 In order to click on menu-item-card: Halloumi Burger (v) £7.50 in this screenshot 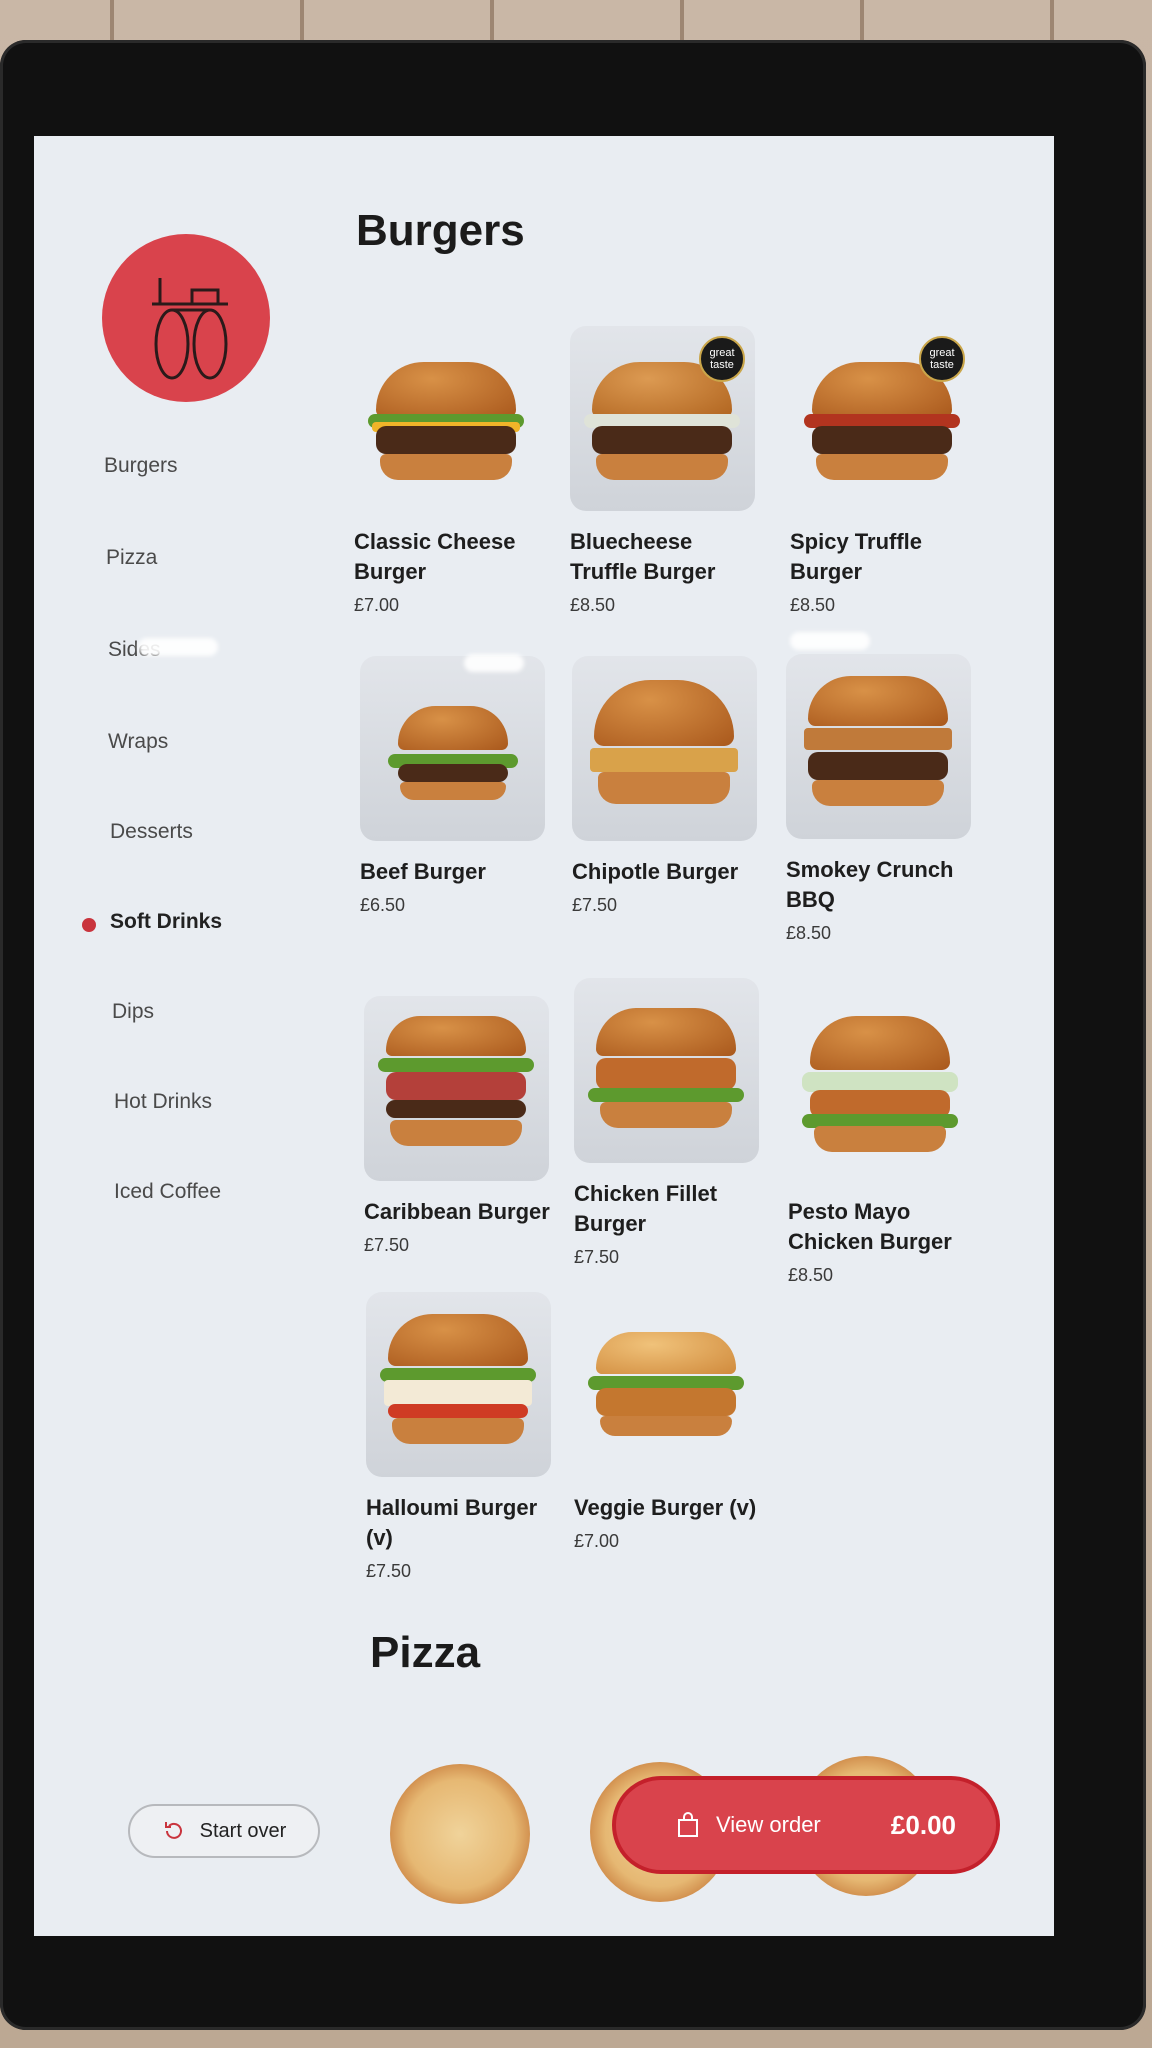, I will do `click(463, 1437)`.